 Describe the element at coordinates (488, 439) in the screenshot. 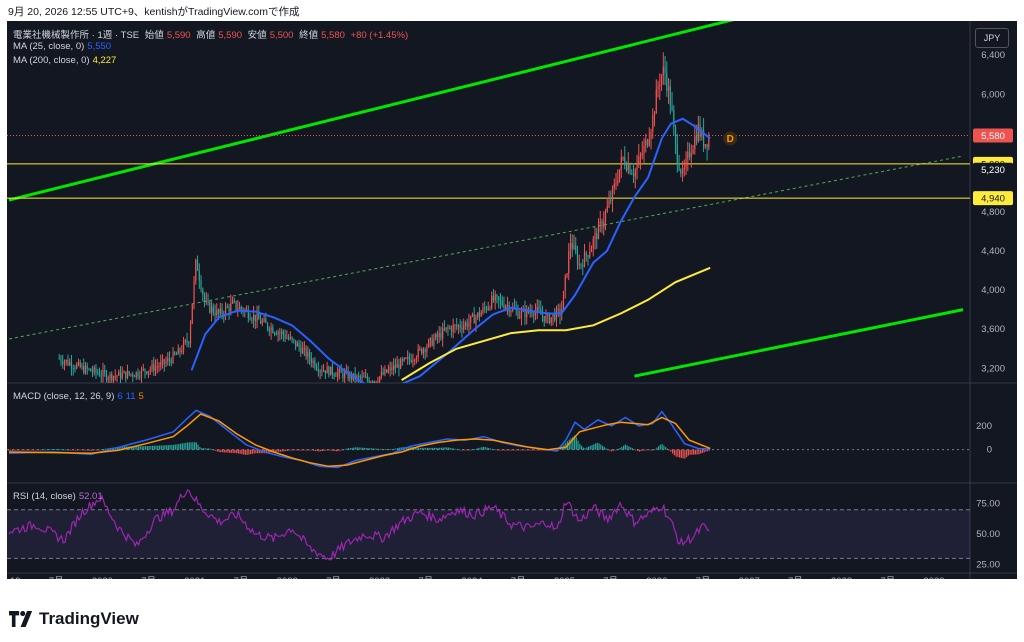

I see `macd-pane` at that location.